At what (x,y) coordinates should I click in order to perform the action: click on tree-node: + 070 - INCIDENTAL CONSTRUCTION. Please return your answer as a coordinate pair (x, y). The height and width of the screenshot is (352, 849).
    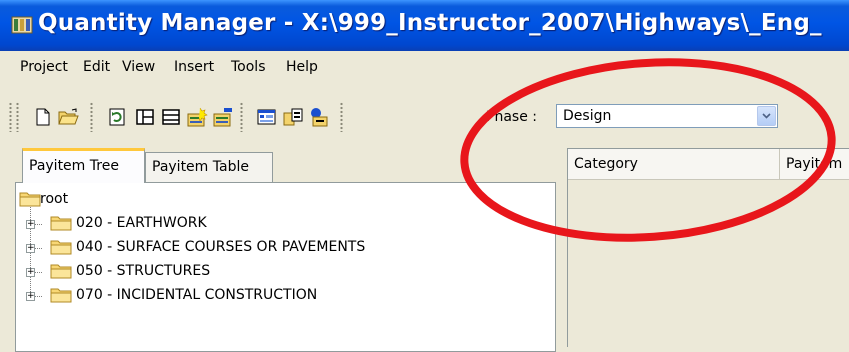
    Looking at the image, I should click on (226, 297).